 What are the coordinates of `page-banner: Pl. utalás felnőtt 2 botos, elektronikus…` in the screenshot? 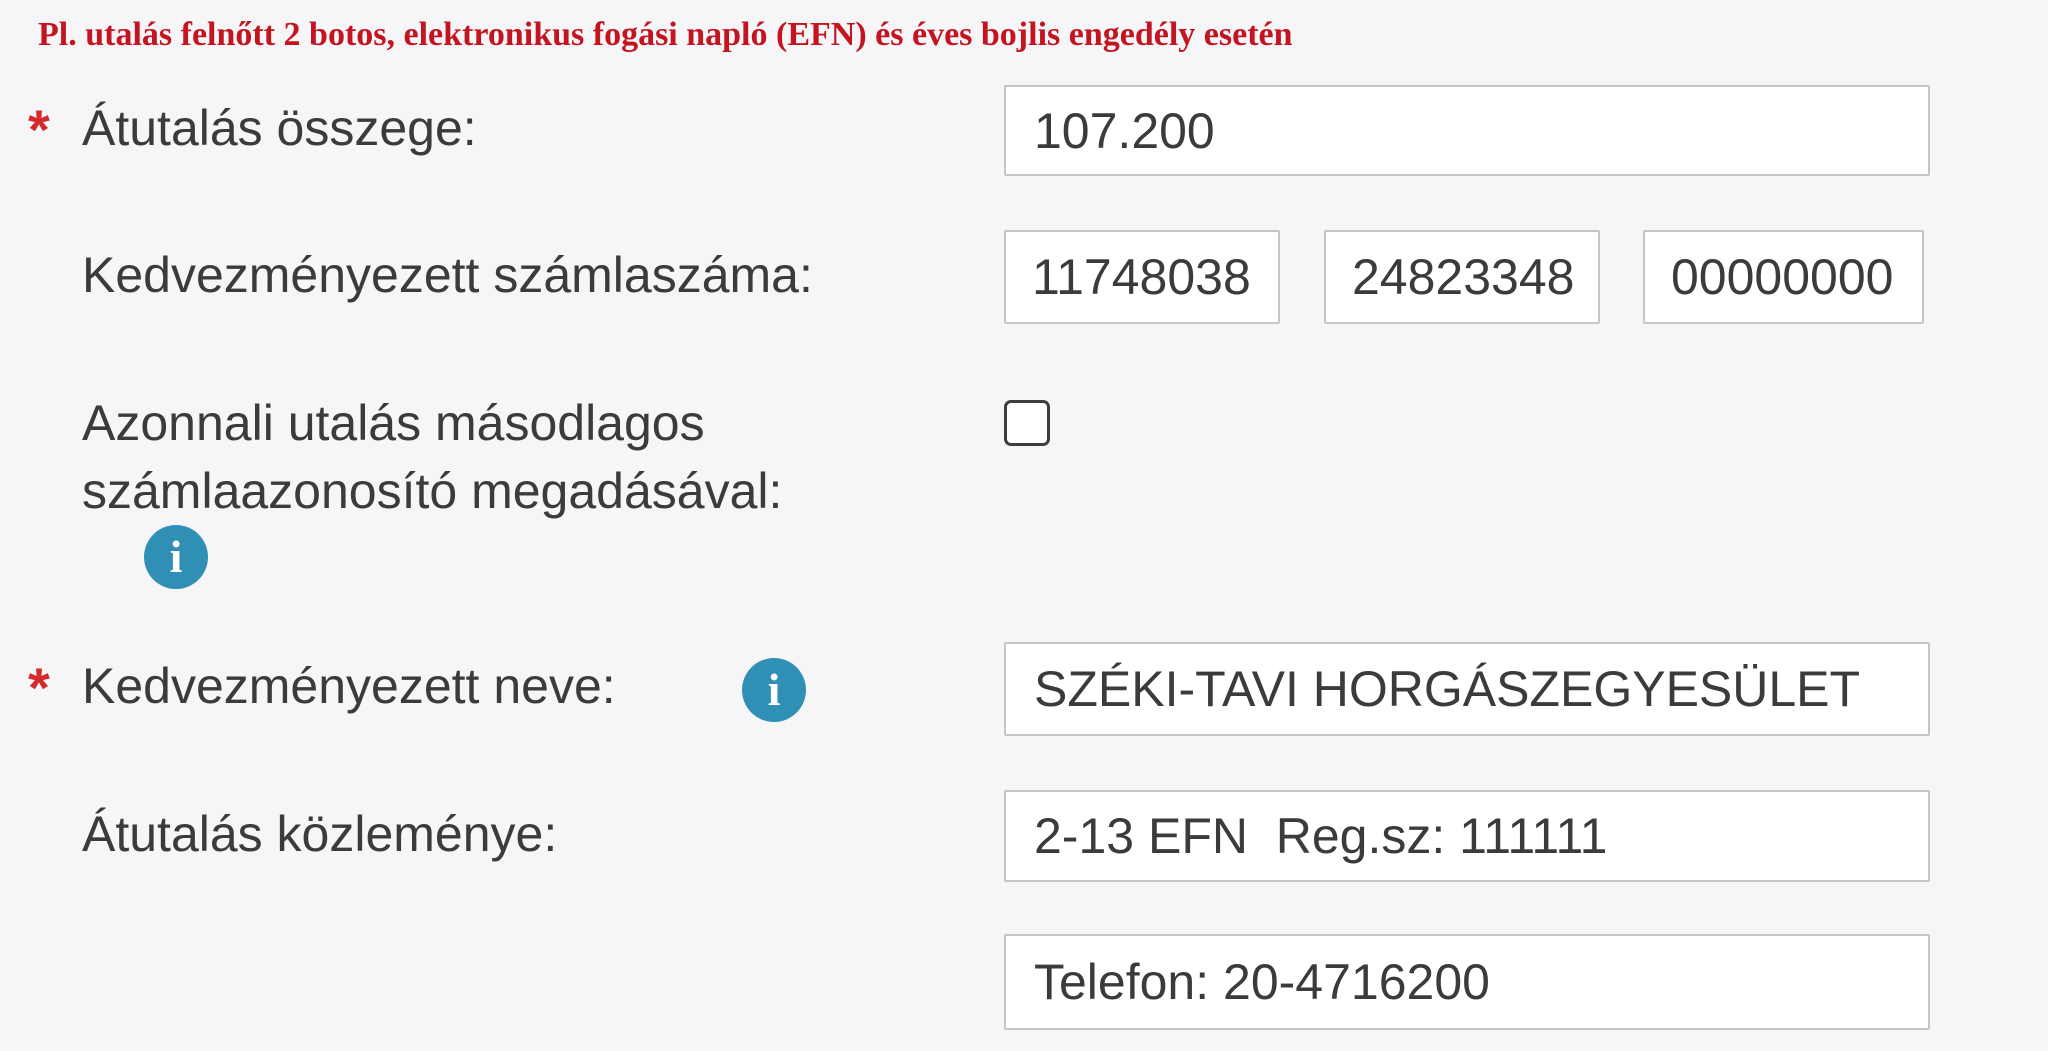 It's located at (665, 34).